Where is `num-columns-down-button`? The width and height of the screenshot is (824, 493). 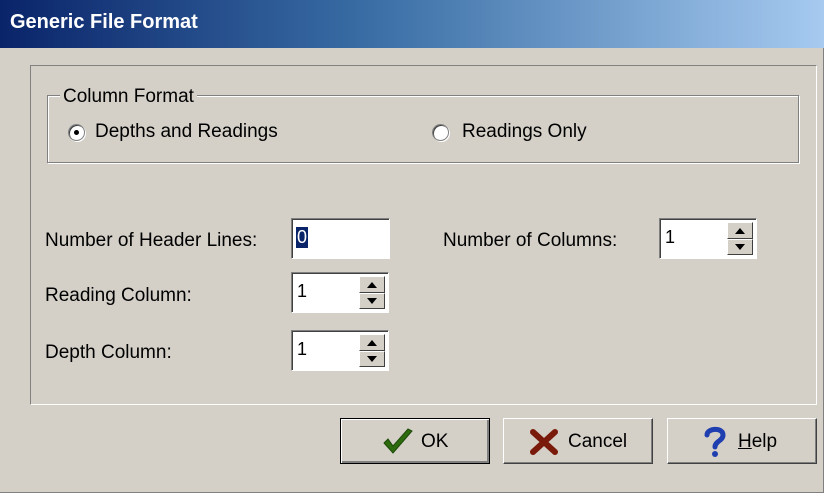
num-columns-down-button is located at coordinates (740, 246).